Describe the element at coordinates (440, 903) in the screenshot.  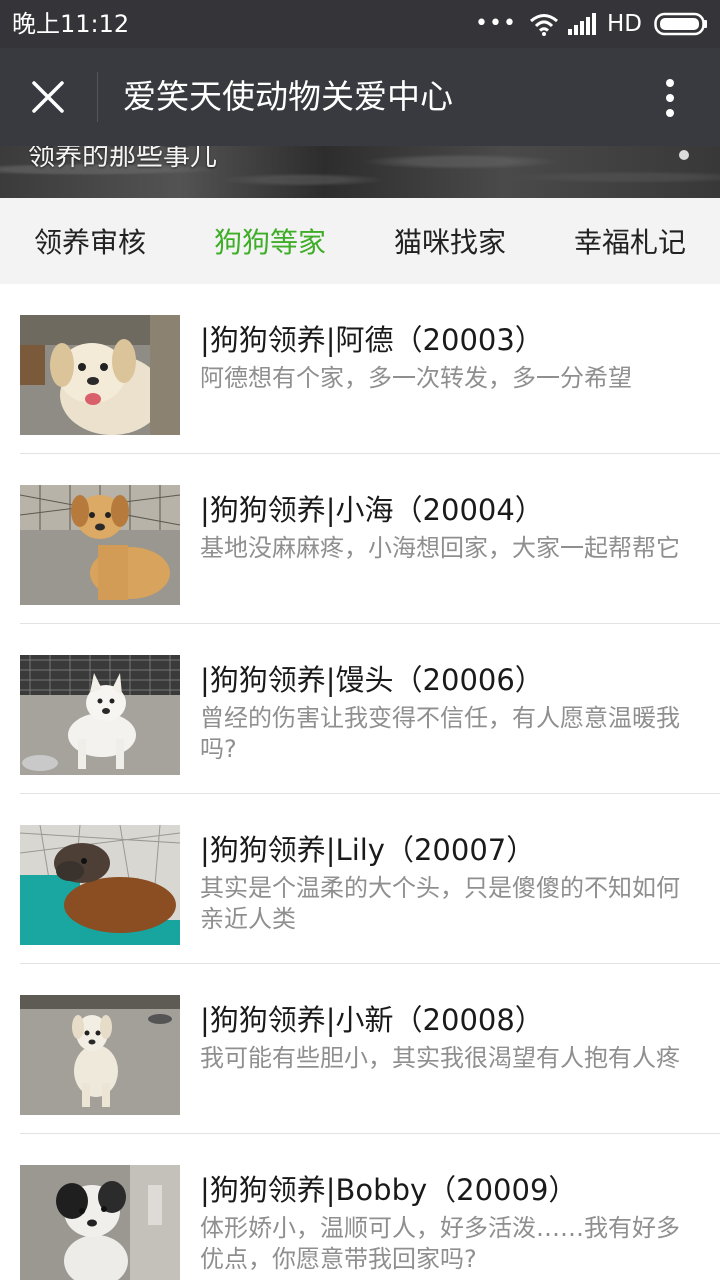
I see `article-description: 其实是个温柔的大个头，只是傻傻的不知如何亲近人类` at that location.